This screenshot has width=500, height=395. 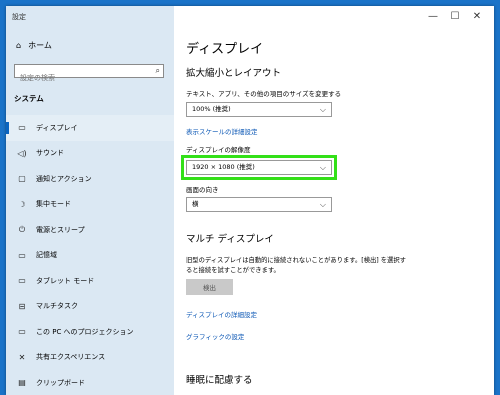 I want to click on sleep-section-heading: 睡眠に配慮する, so click(x=219, y=380).